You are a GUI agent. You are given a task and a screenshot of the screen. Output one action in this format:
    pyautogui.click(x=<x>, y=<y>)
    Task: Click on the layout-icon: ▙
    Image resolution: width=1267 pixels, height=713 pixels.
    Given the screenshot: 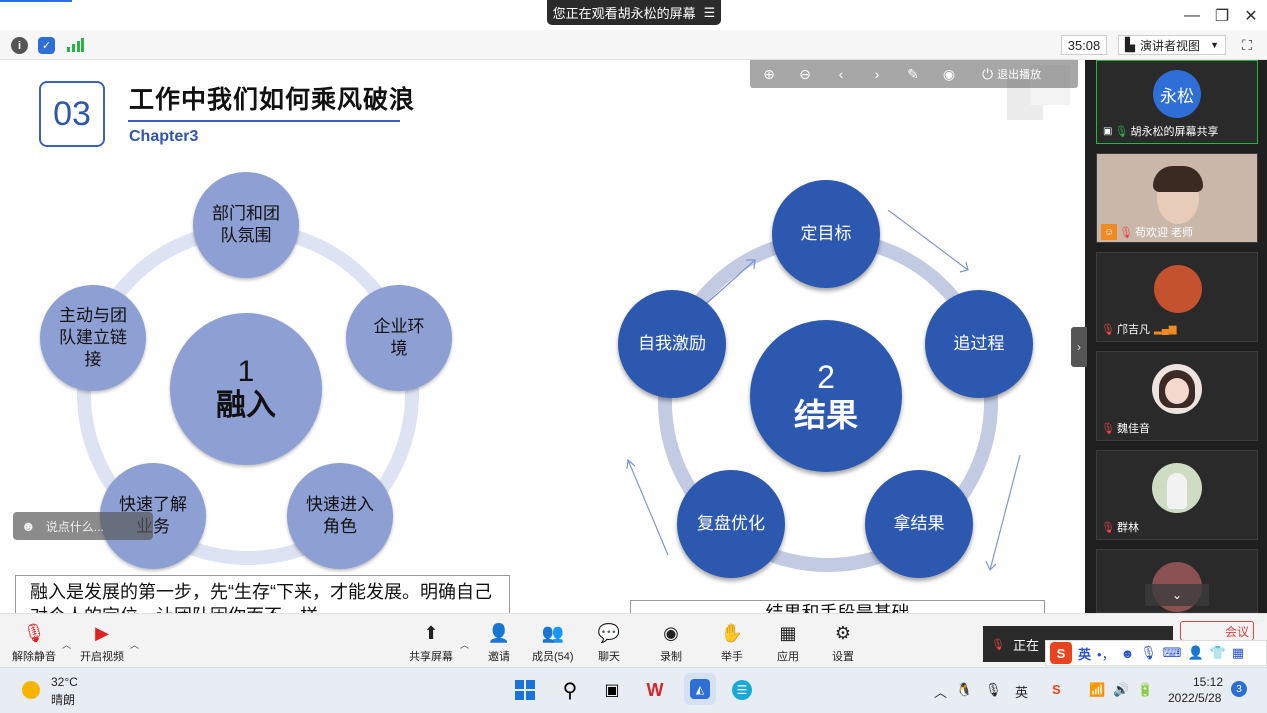 What is the action you would take?
    pyautogui.click(x=1130, y=44)
    